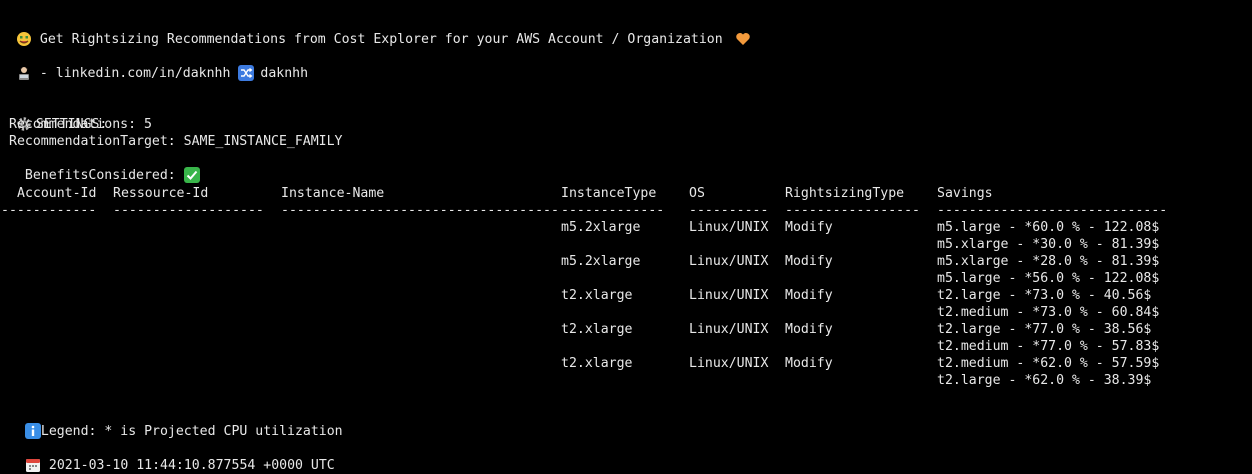 This screenshot has width=1252, height=474. What do you see at coordinates (100, 175) in the screenshot?
I see `settings-benefits: BenefitsConsidered:` at bounding box center [100, 175].